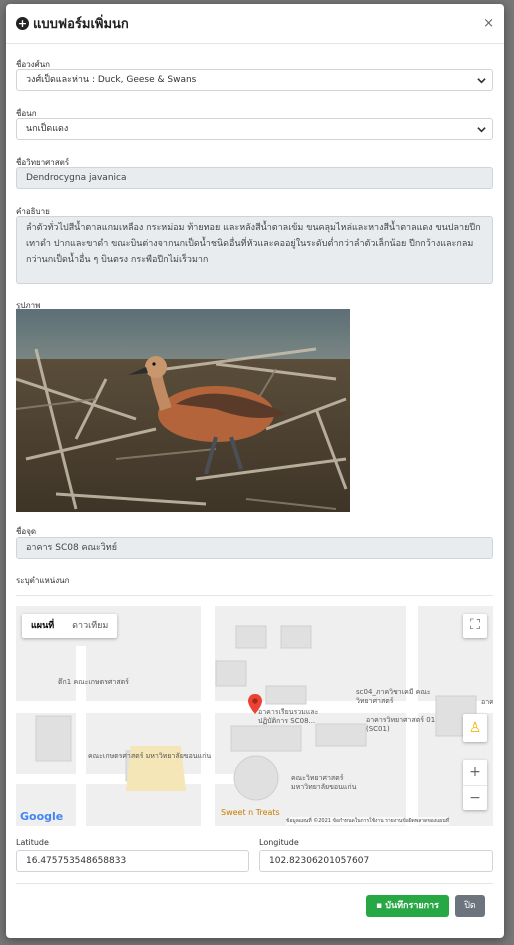 The image size is (514, 945). Describe the element at coordinates (379, 906) in the screenshot. I see `floppy-disk-icon: ▪` at that location.